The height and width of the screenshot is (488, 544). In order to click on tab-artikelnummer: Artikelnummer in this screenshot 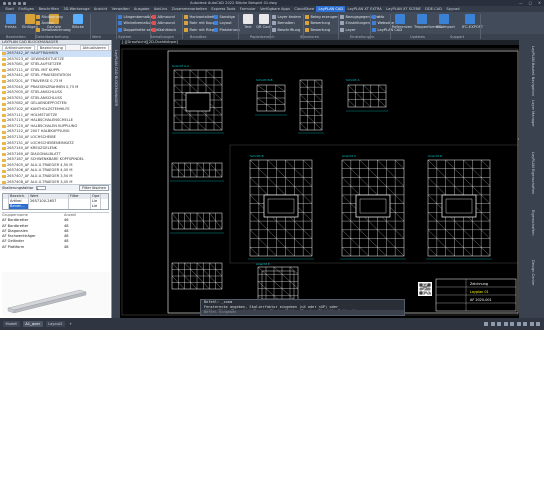, I will do `click(18, 47)`.